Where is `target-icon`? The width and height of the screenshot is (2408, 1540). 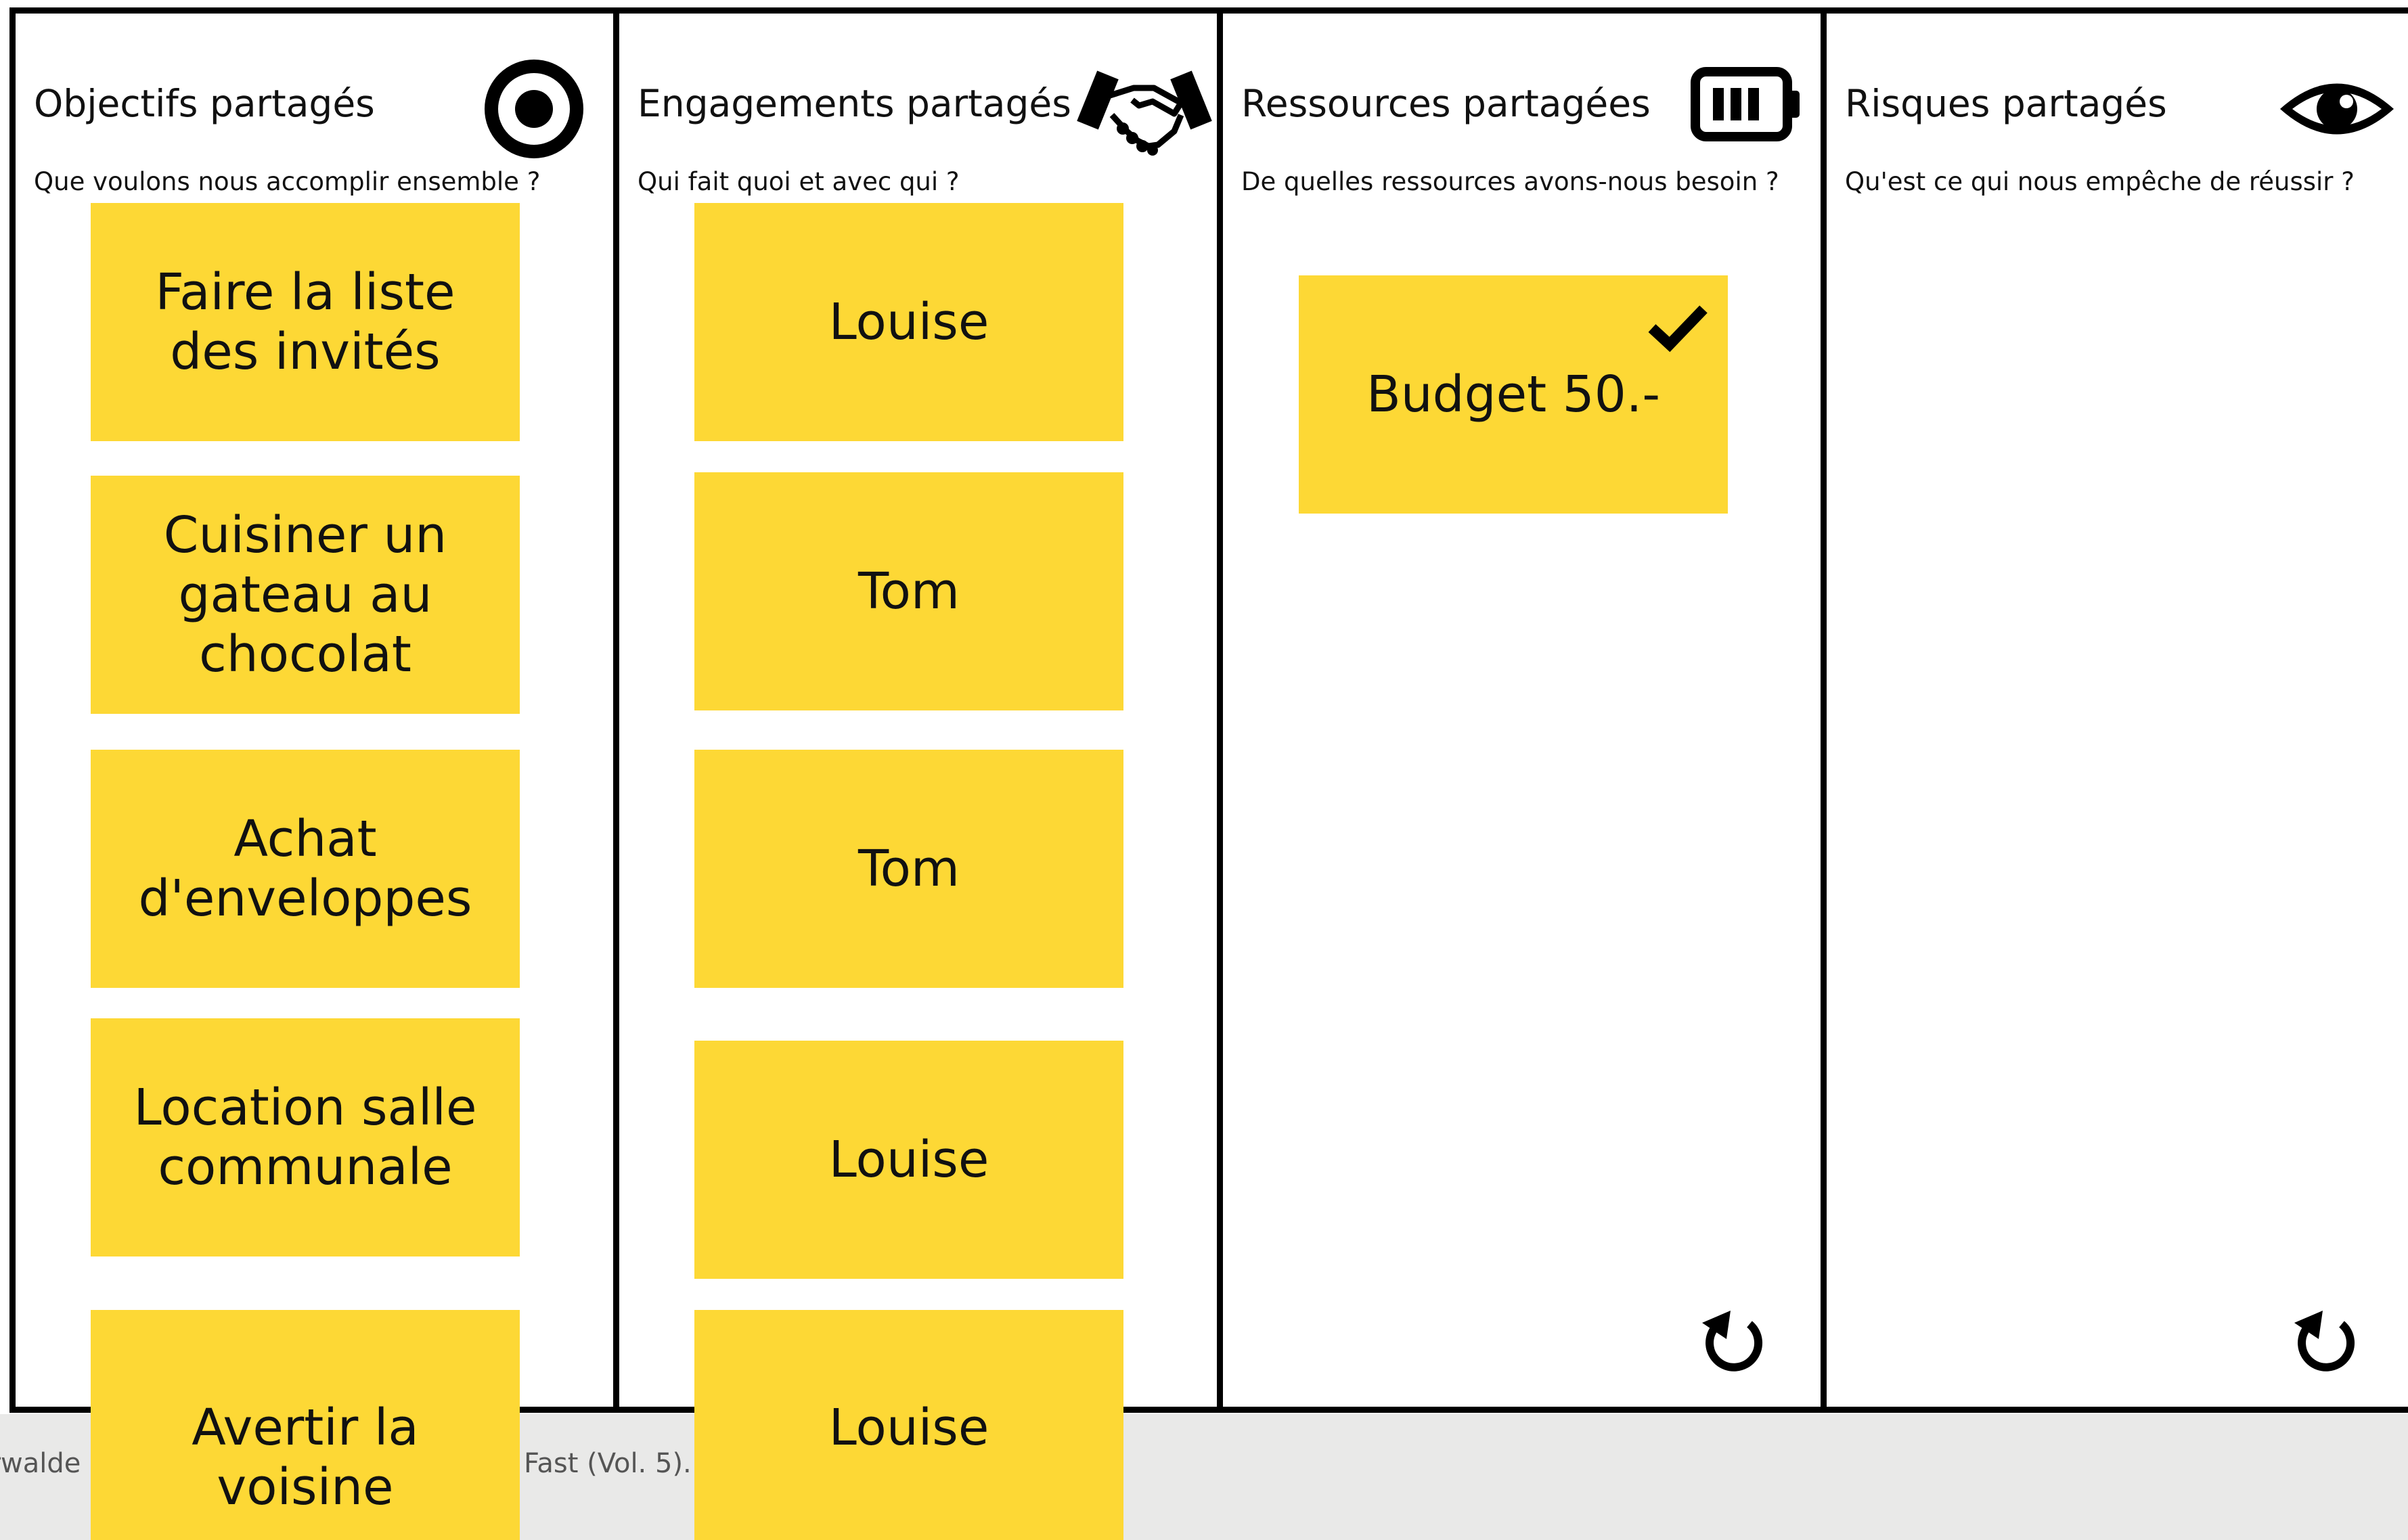 target-icon is located at coordinates (534, 109).